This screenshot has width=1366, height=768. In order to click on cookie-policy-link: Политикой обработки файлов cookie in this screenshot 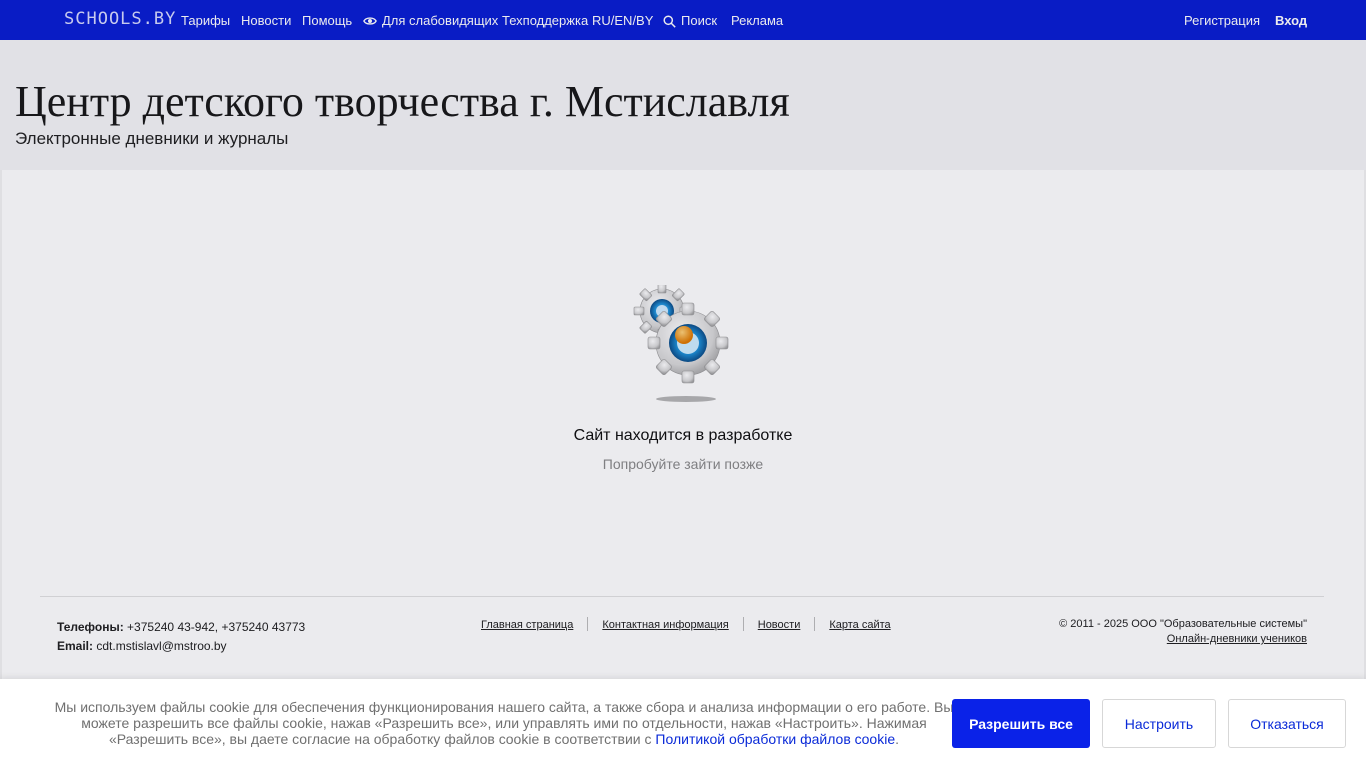, I will do `click(775, 739)`.